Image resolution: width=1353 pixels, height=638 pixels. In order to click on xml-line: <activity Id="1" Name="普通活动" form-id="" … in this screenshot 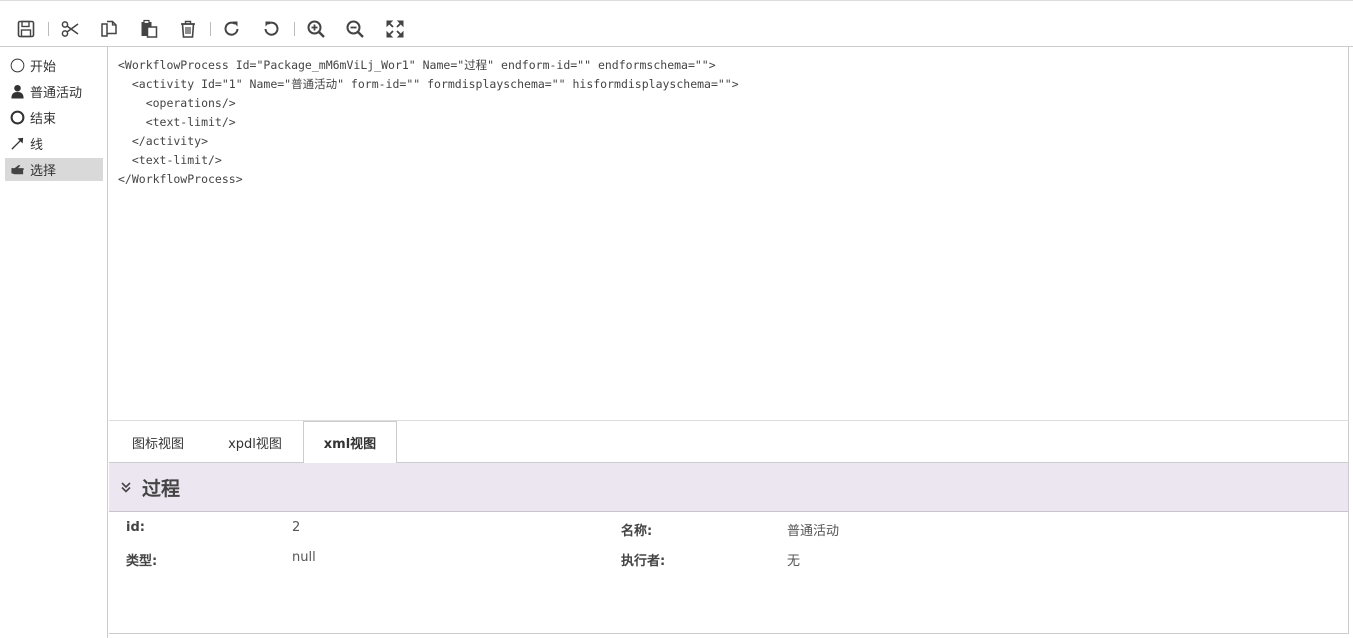, I will do `click(428, 84)`.